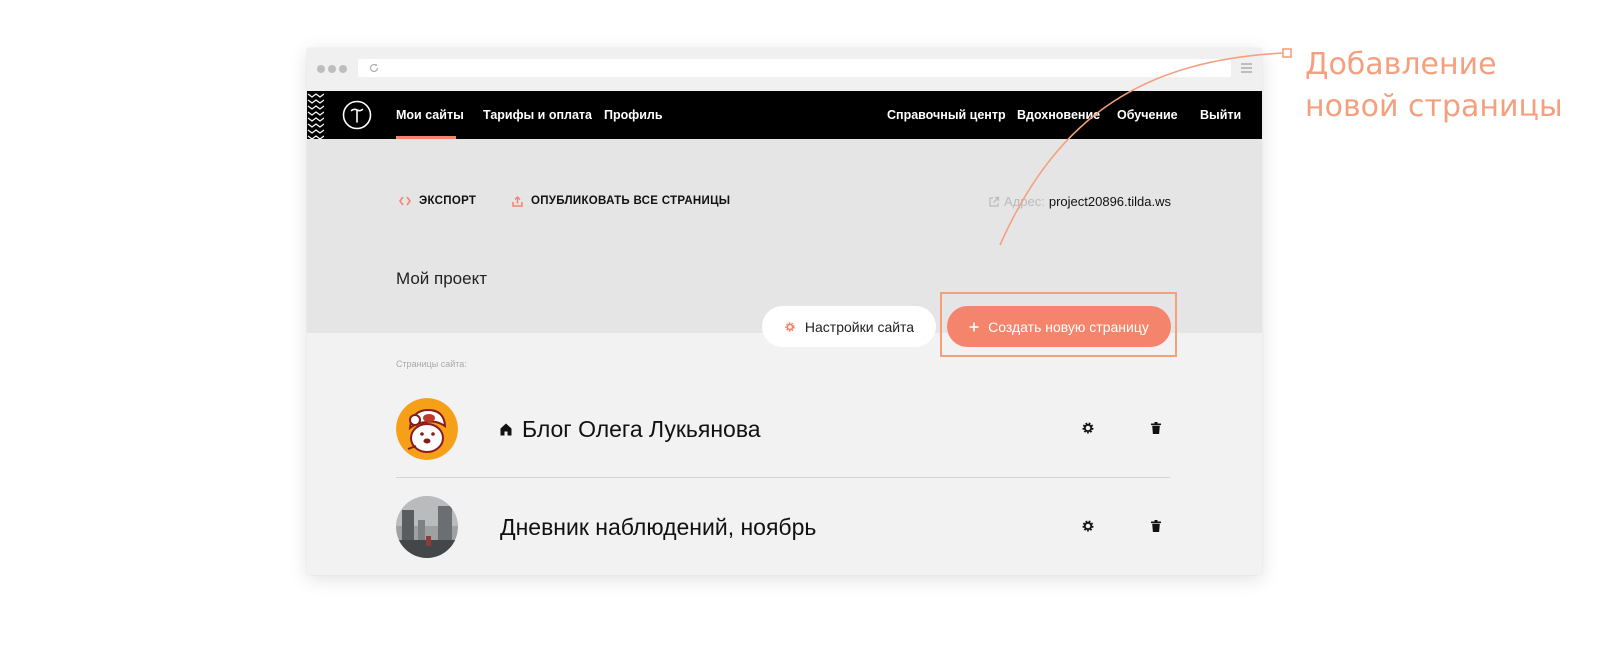 This screenshot has width=1600, height=646. Describe the element at coordinates (1068, 326) in the screenshot. I see `create-page-label: Создать новую страницу` at that location.